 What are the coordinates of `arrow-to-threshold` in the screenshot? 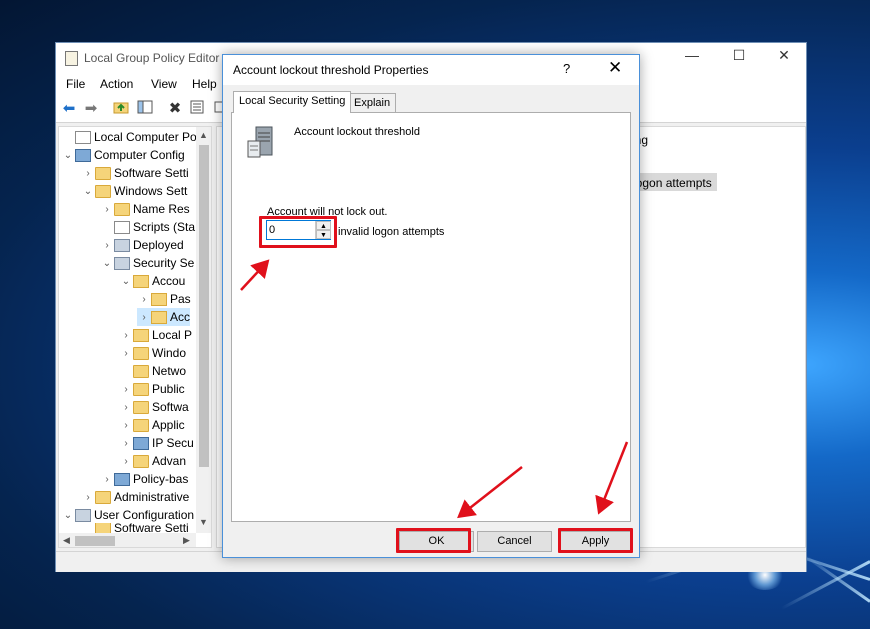 It's located at (255, 275).